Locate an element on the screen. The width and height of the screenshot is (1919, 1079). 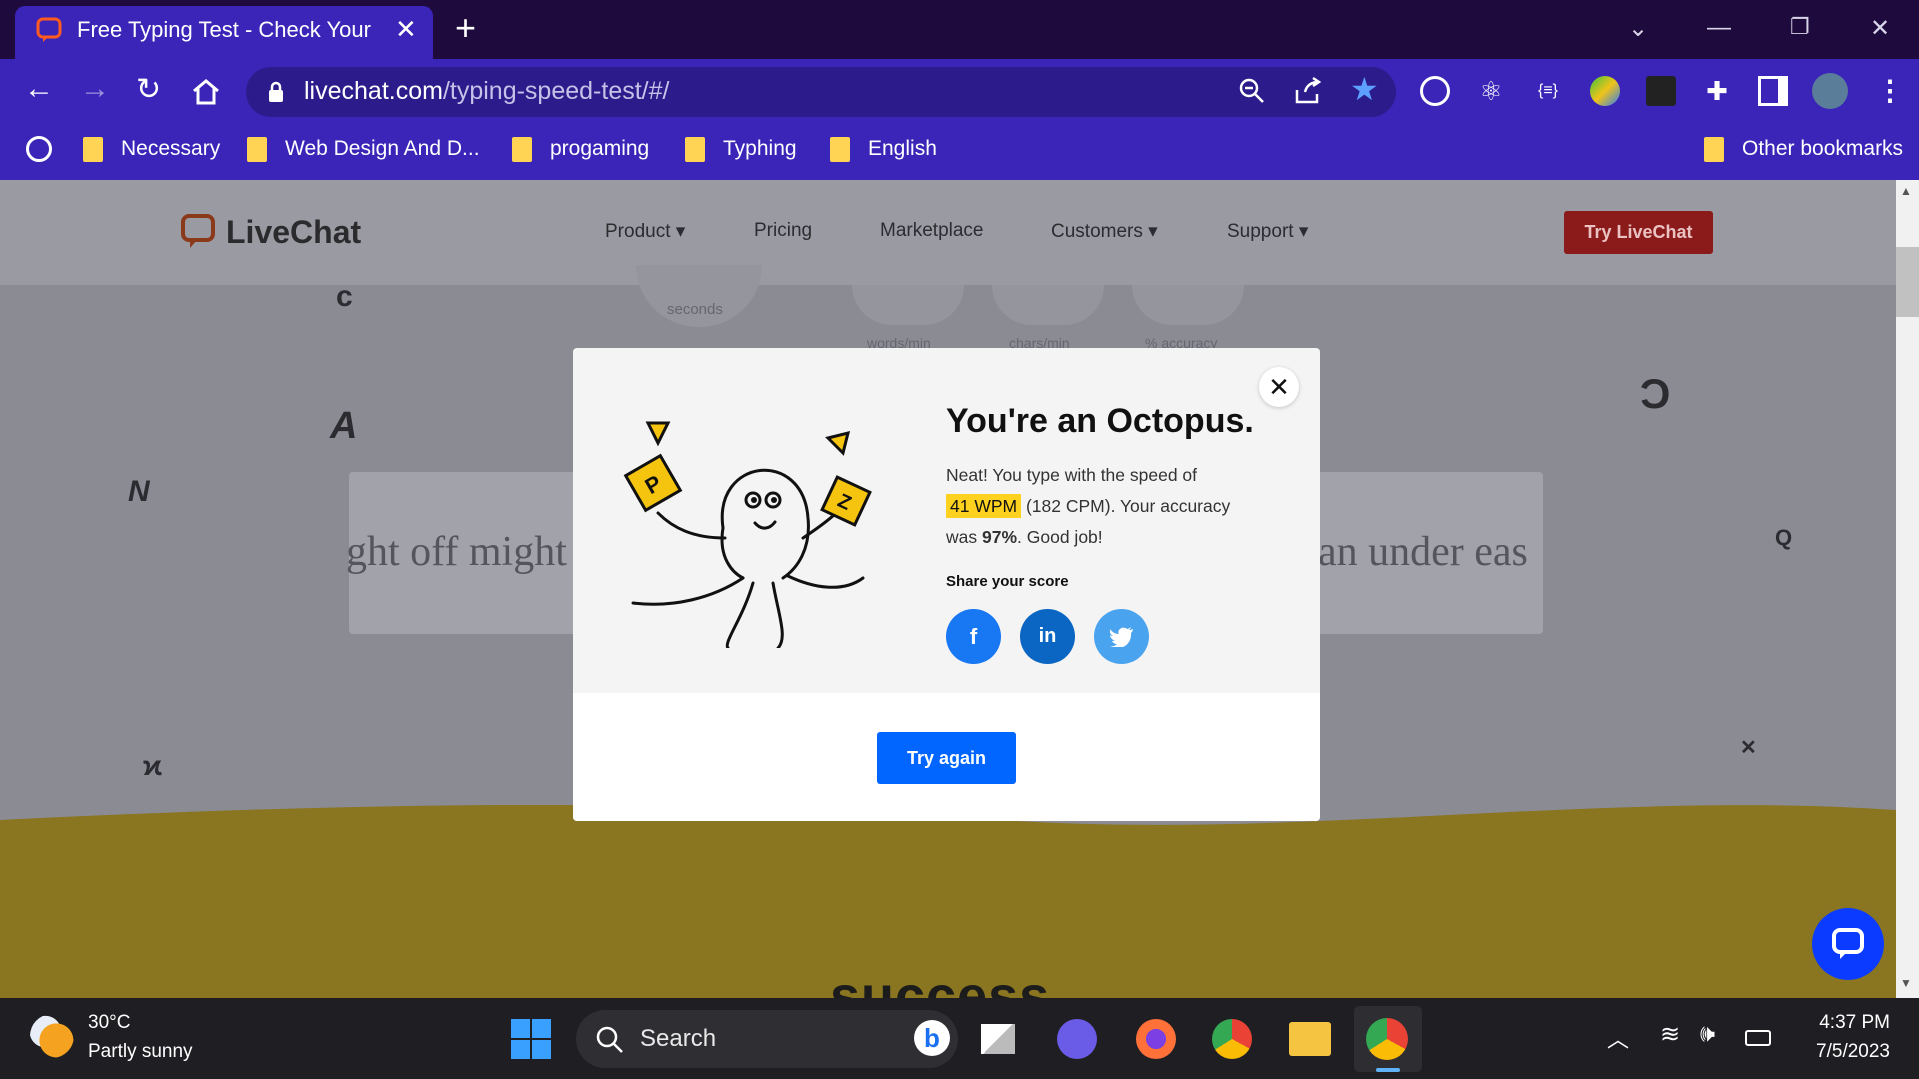
reload-button: ↻ is located at coordinates (148, 89).